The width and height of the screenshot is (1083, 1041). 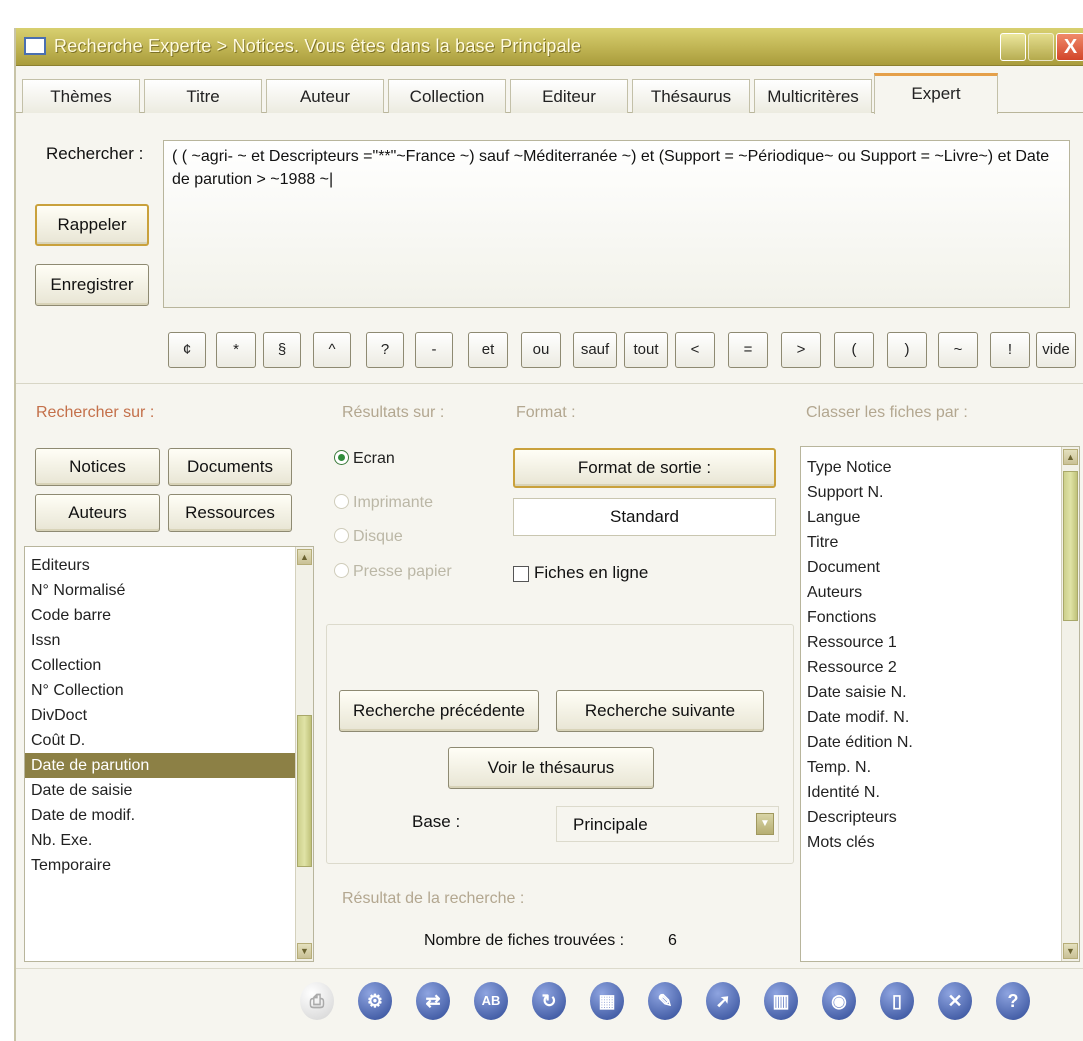 I want to click on list-item: Date saisie N., so click(x=940, y=692).